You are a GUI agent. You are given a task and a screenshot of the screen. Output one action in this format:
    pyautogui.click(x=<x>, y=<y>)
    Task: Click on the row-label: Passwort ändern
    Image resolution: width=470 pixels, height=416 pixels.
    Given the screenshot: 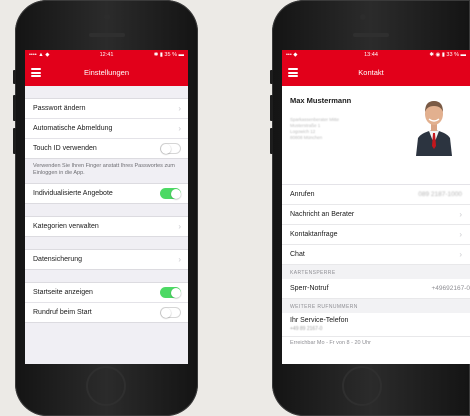 What is the action you would take?
    pyautogui.click(x=59, y=108)
    